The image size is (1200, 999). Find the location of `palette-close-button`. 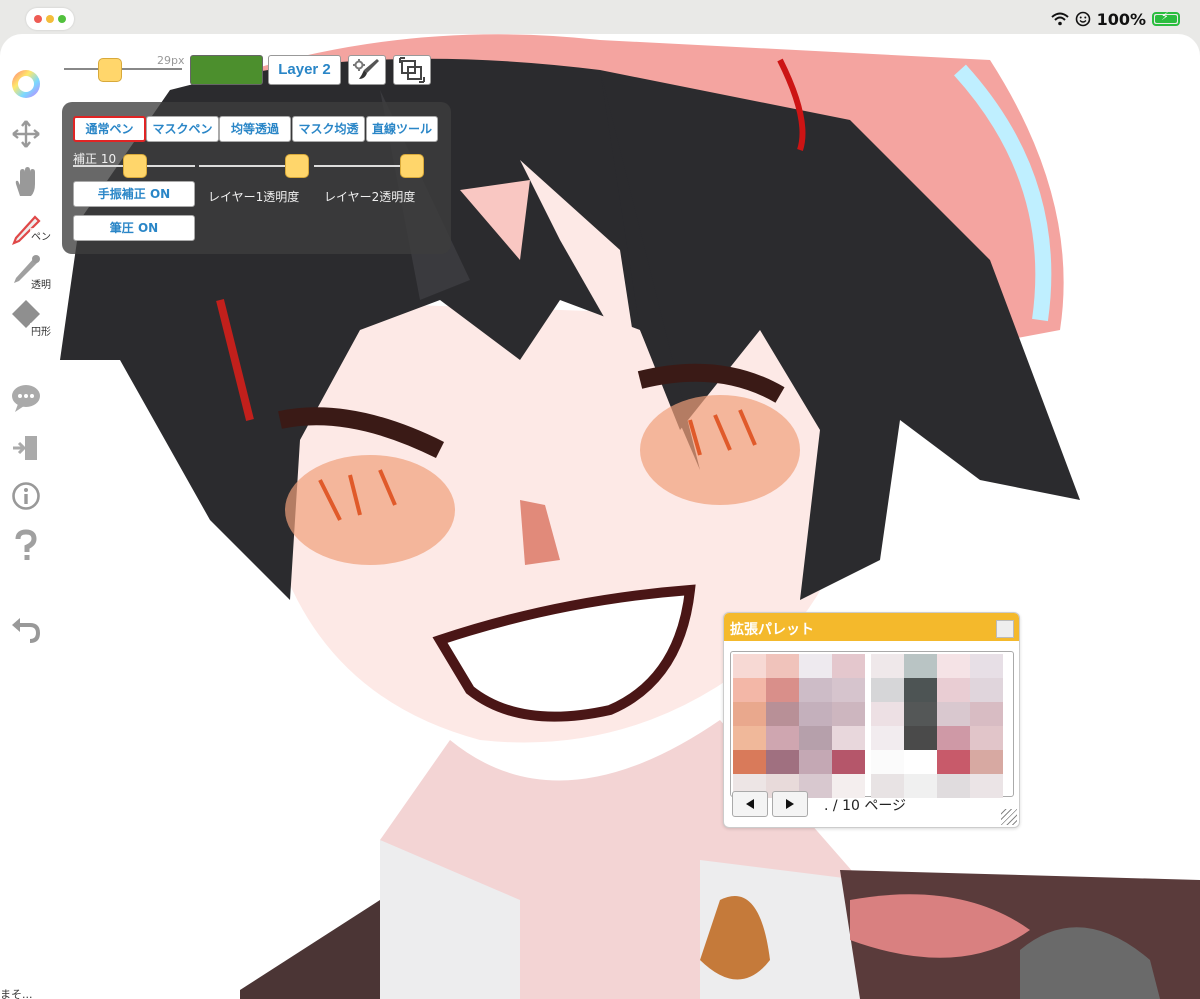

palette-close-button is located at coordinates (1005, 629).